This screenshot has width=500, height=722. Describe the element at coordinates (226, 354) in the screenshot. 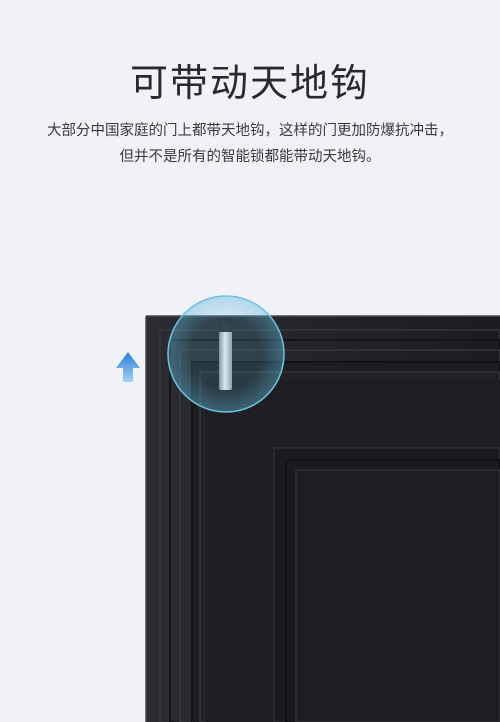

I see `highlight-circle` at that location.